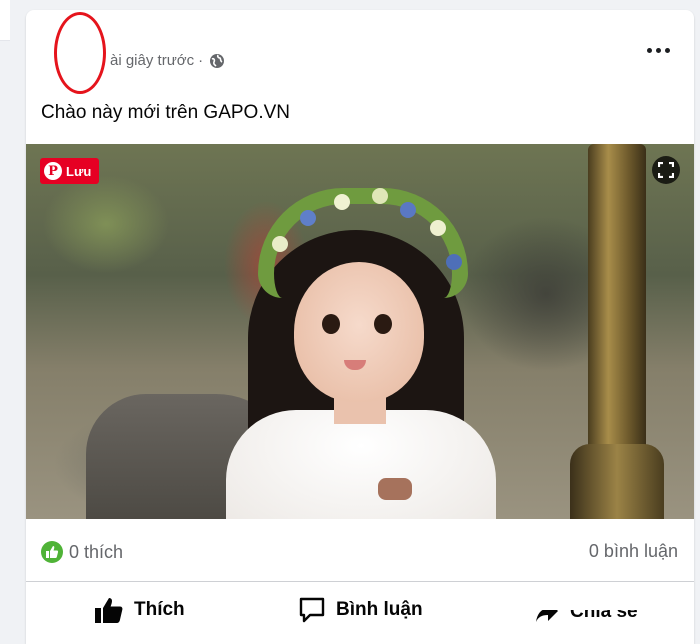  I want to click on comment-button: Bình luận, so click(360, 610).